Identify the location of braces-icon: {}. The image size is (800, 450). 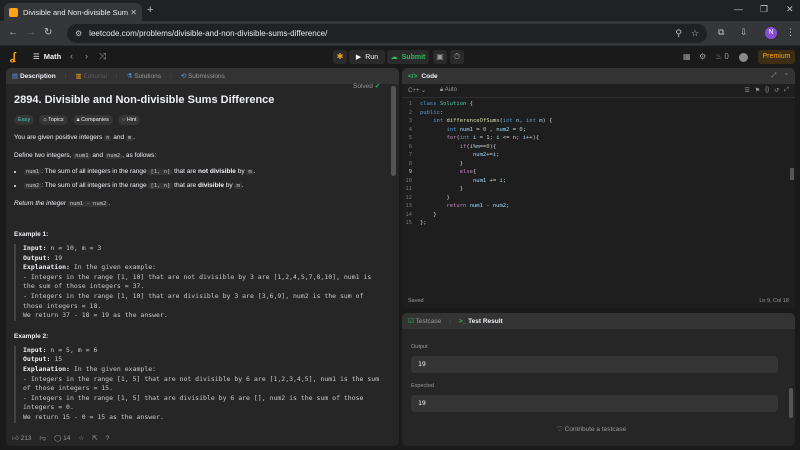
(767, 90).